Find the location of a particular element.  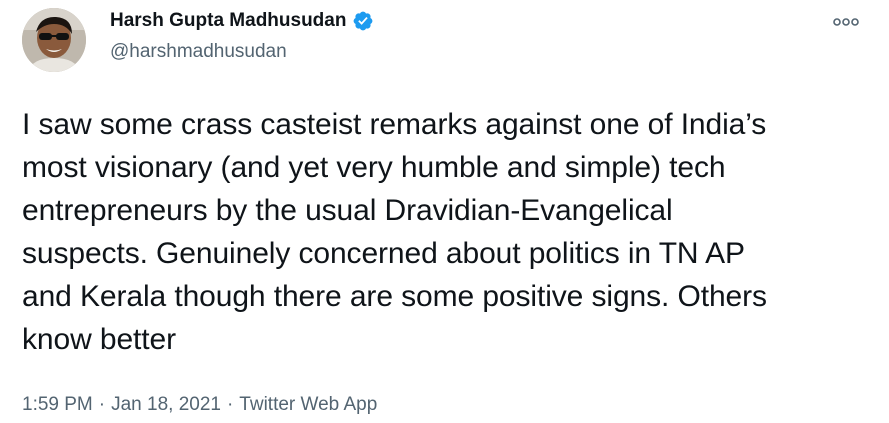

tweet-time: 1:59 PM is located at coordinates (57, 405).